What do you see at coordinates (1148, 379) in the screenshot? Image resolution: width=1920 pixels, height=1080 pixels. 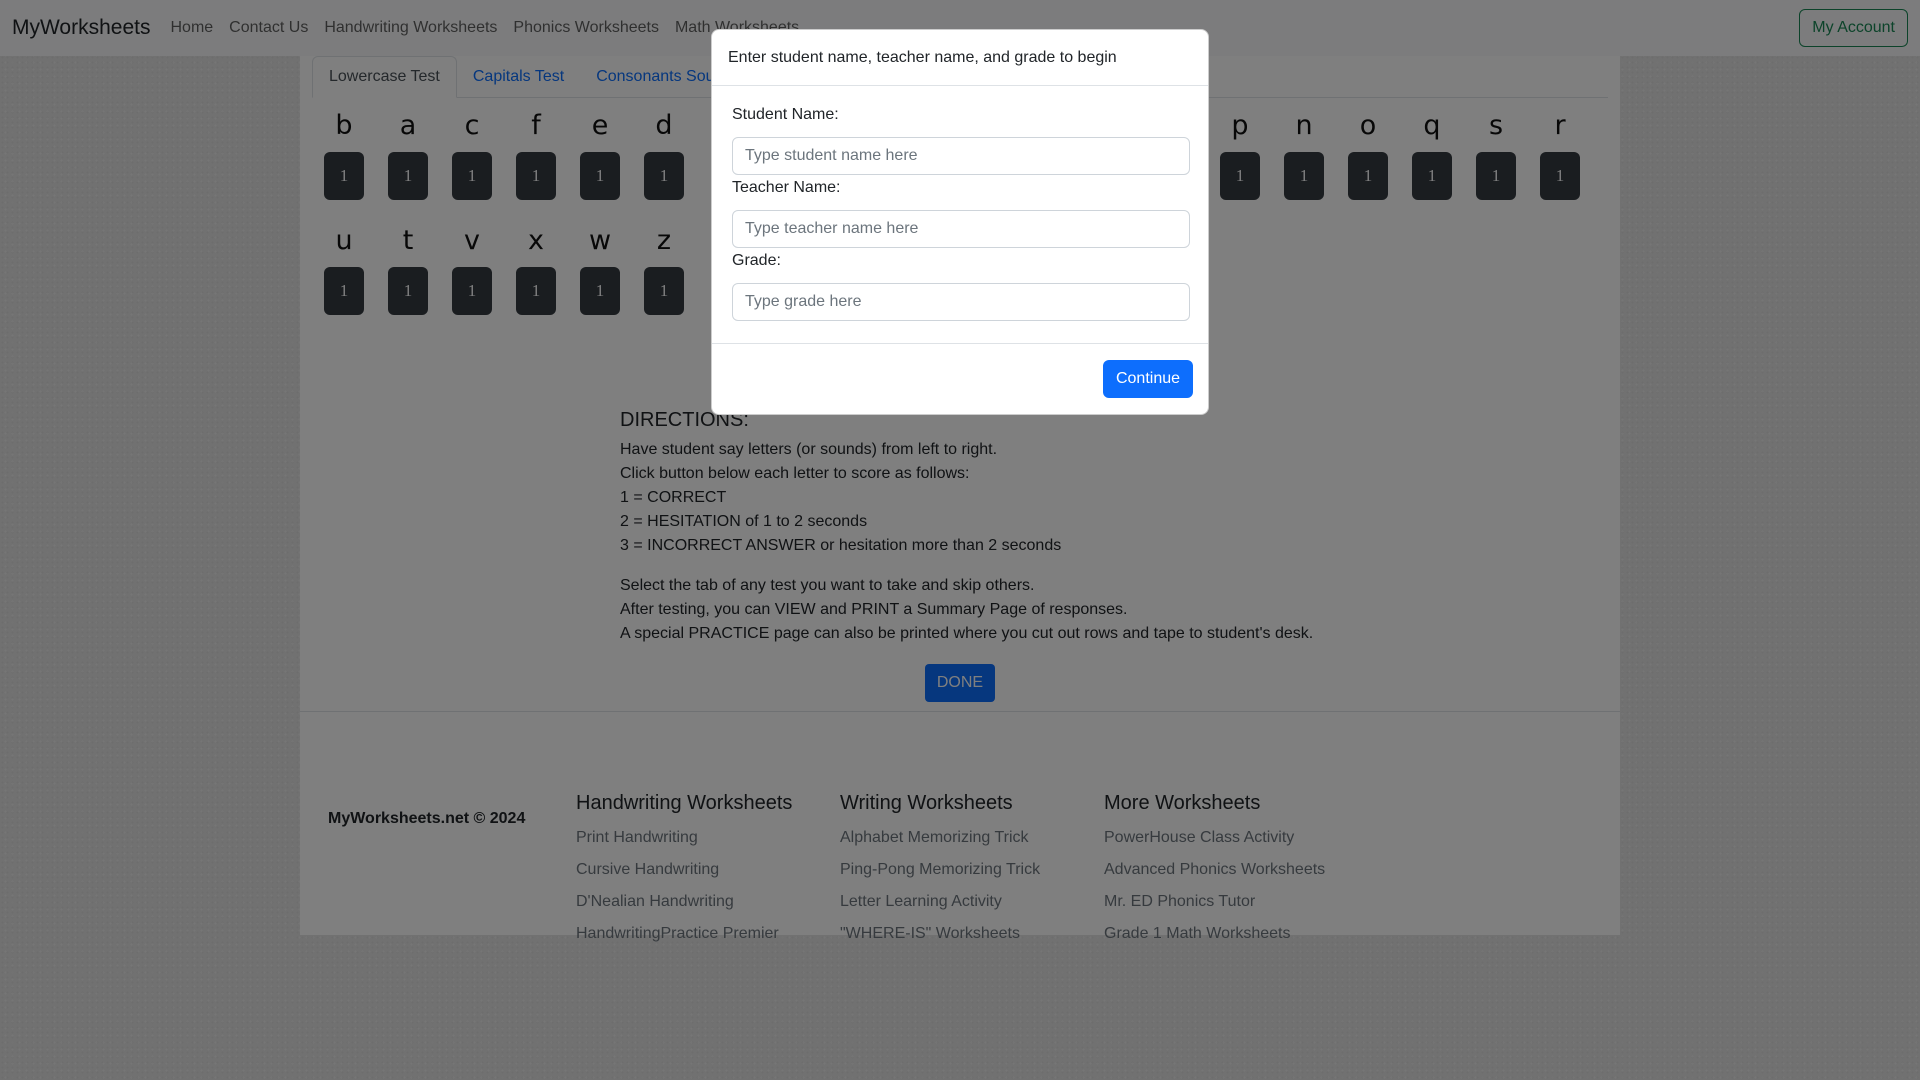 I see `continue-button: Continue` at bounding box center [1148, 379].